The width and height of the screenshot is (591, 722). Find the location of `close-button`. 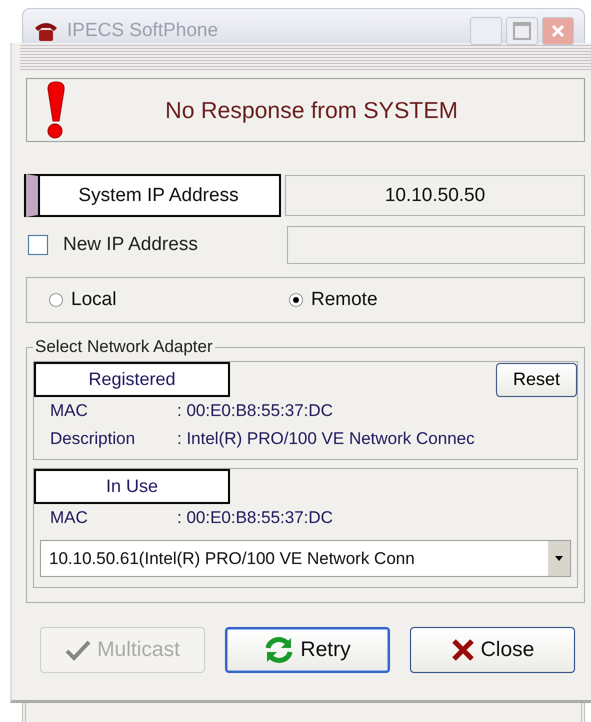

close-button is located at coordinates (558, 31).